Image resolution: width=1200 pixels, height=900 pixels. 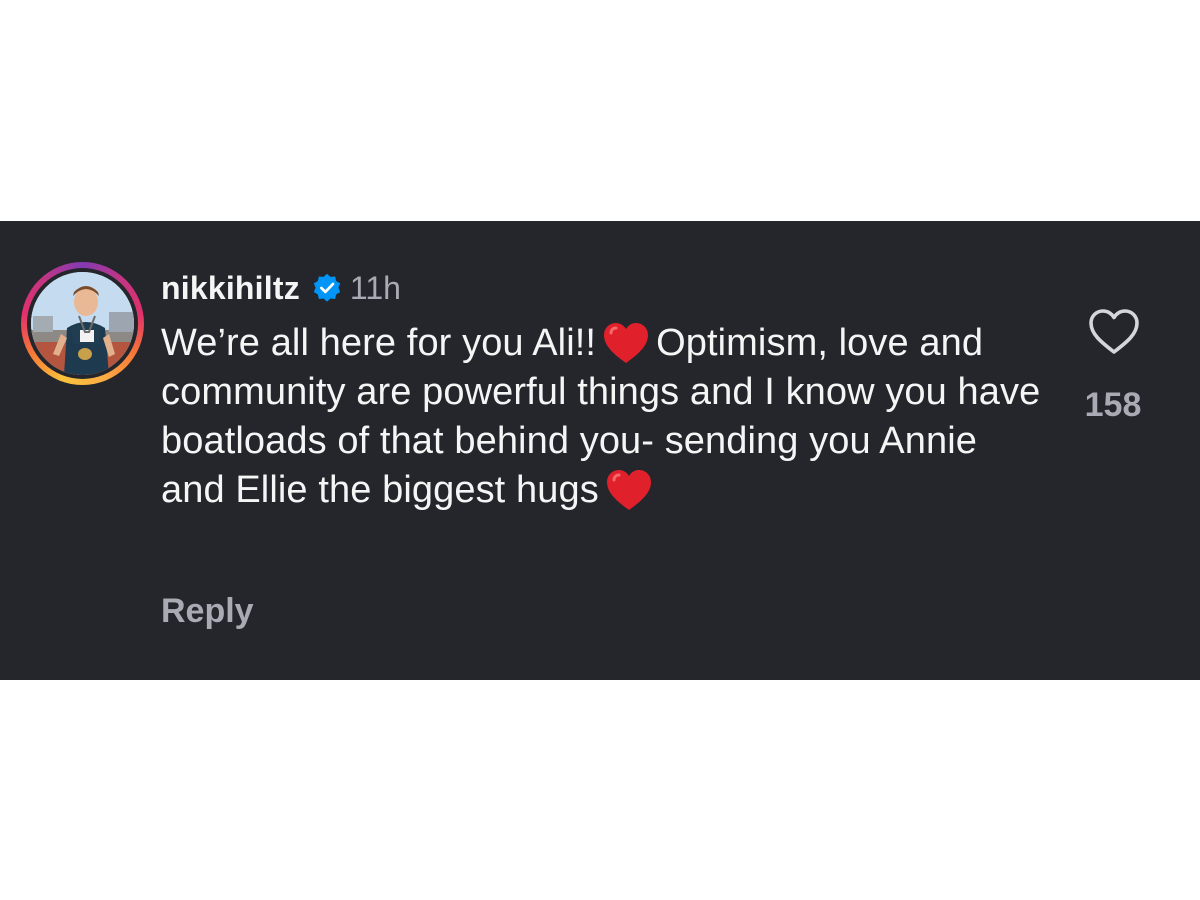 I want to click on like-count: 158, so click(x=1113, y=405).